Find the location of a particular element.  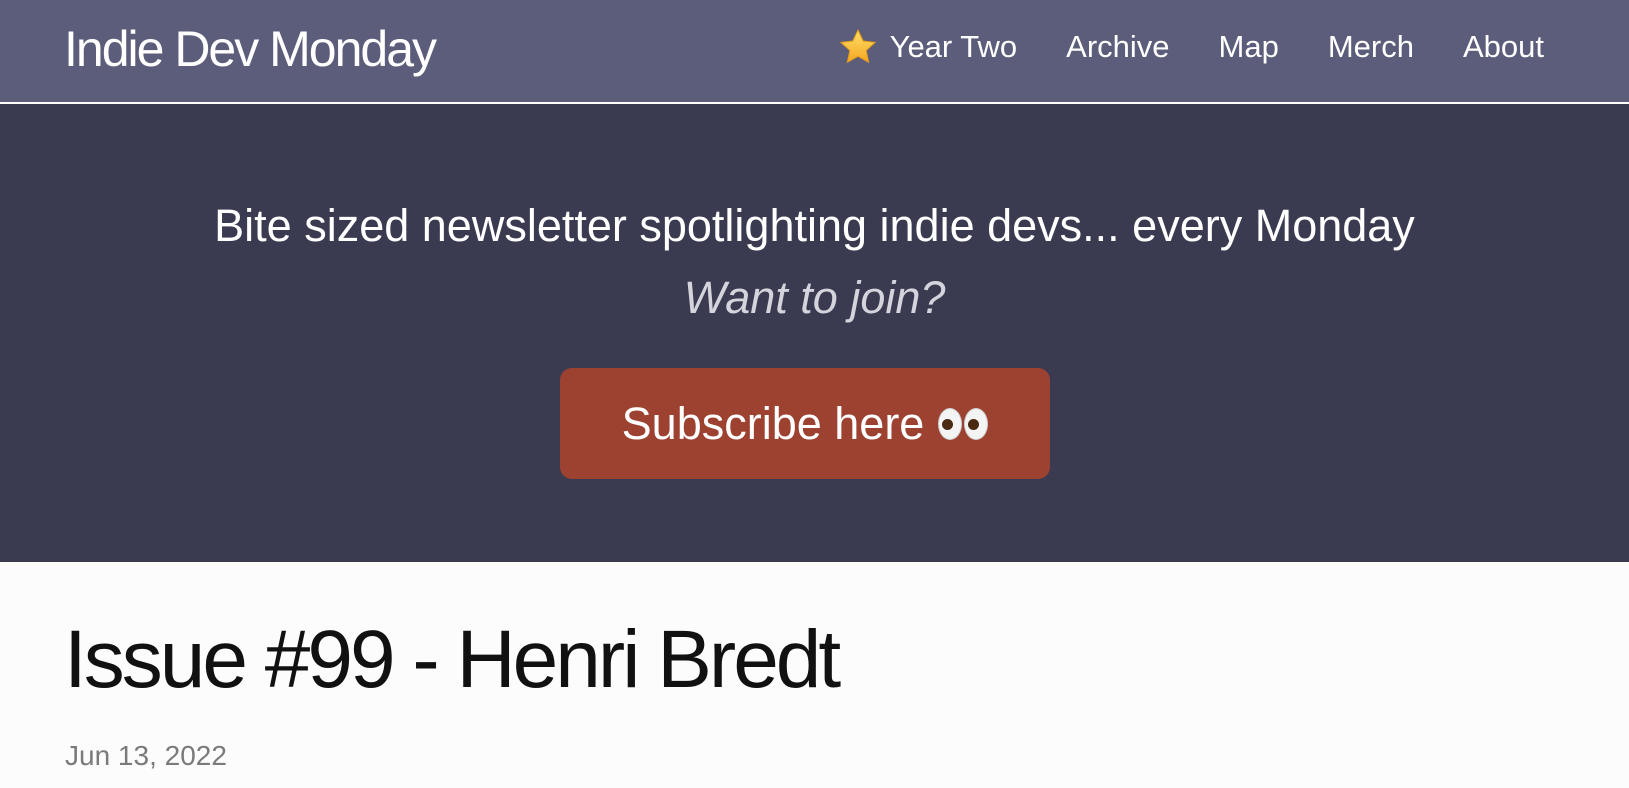

nav-item-map: Map is located at coordinates (1249, 47).